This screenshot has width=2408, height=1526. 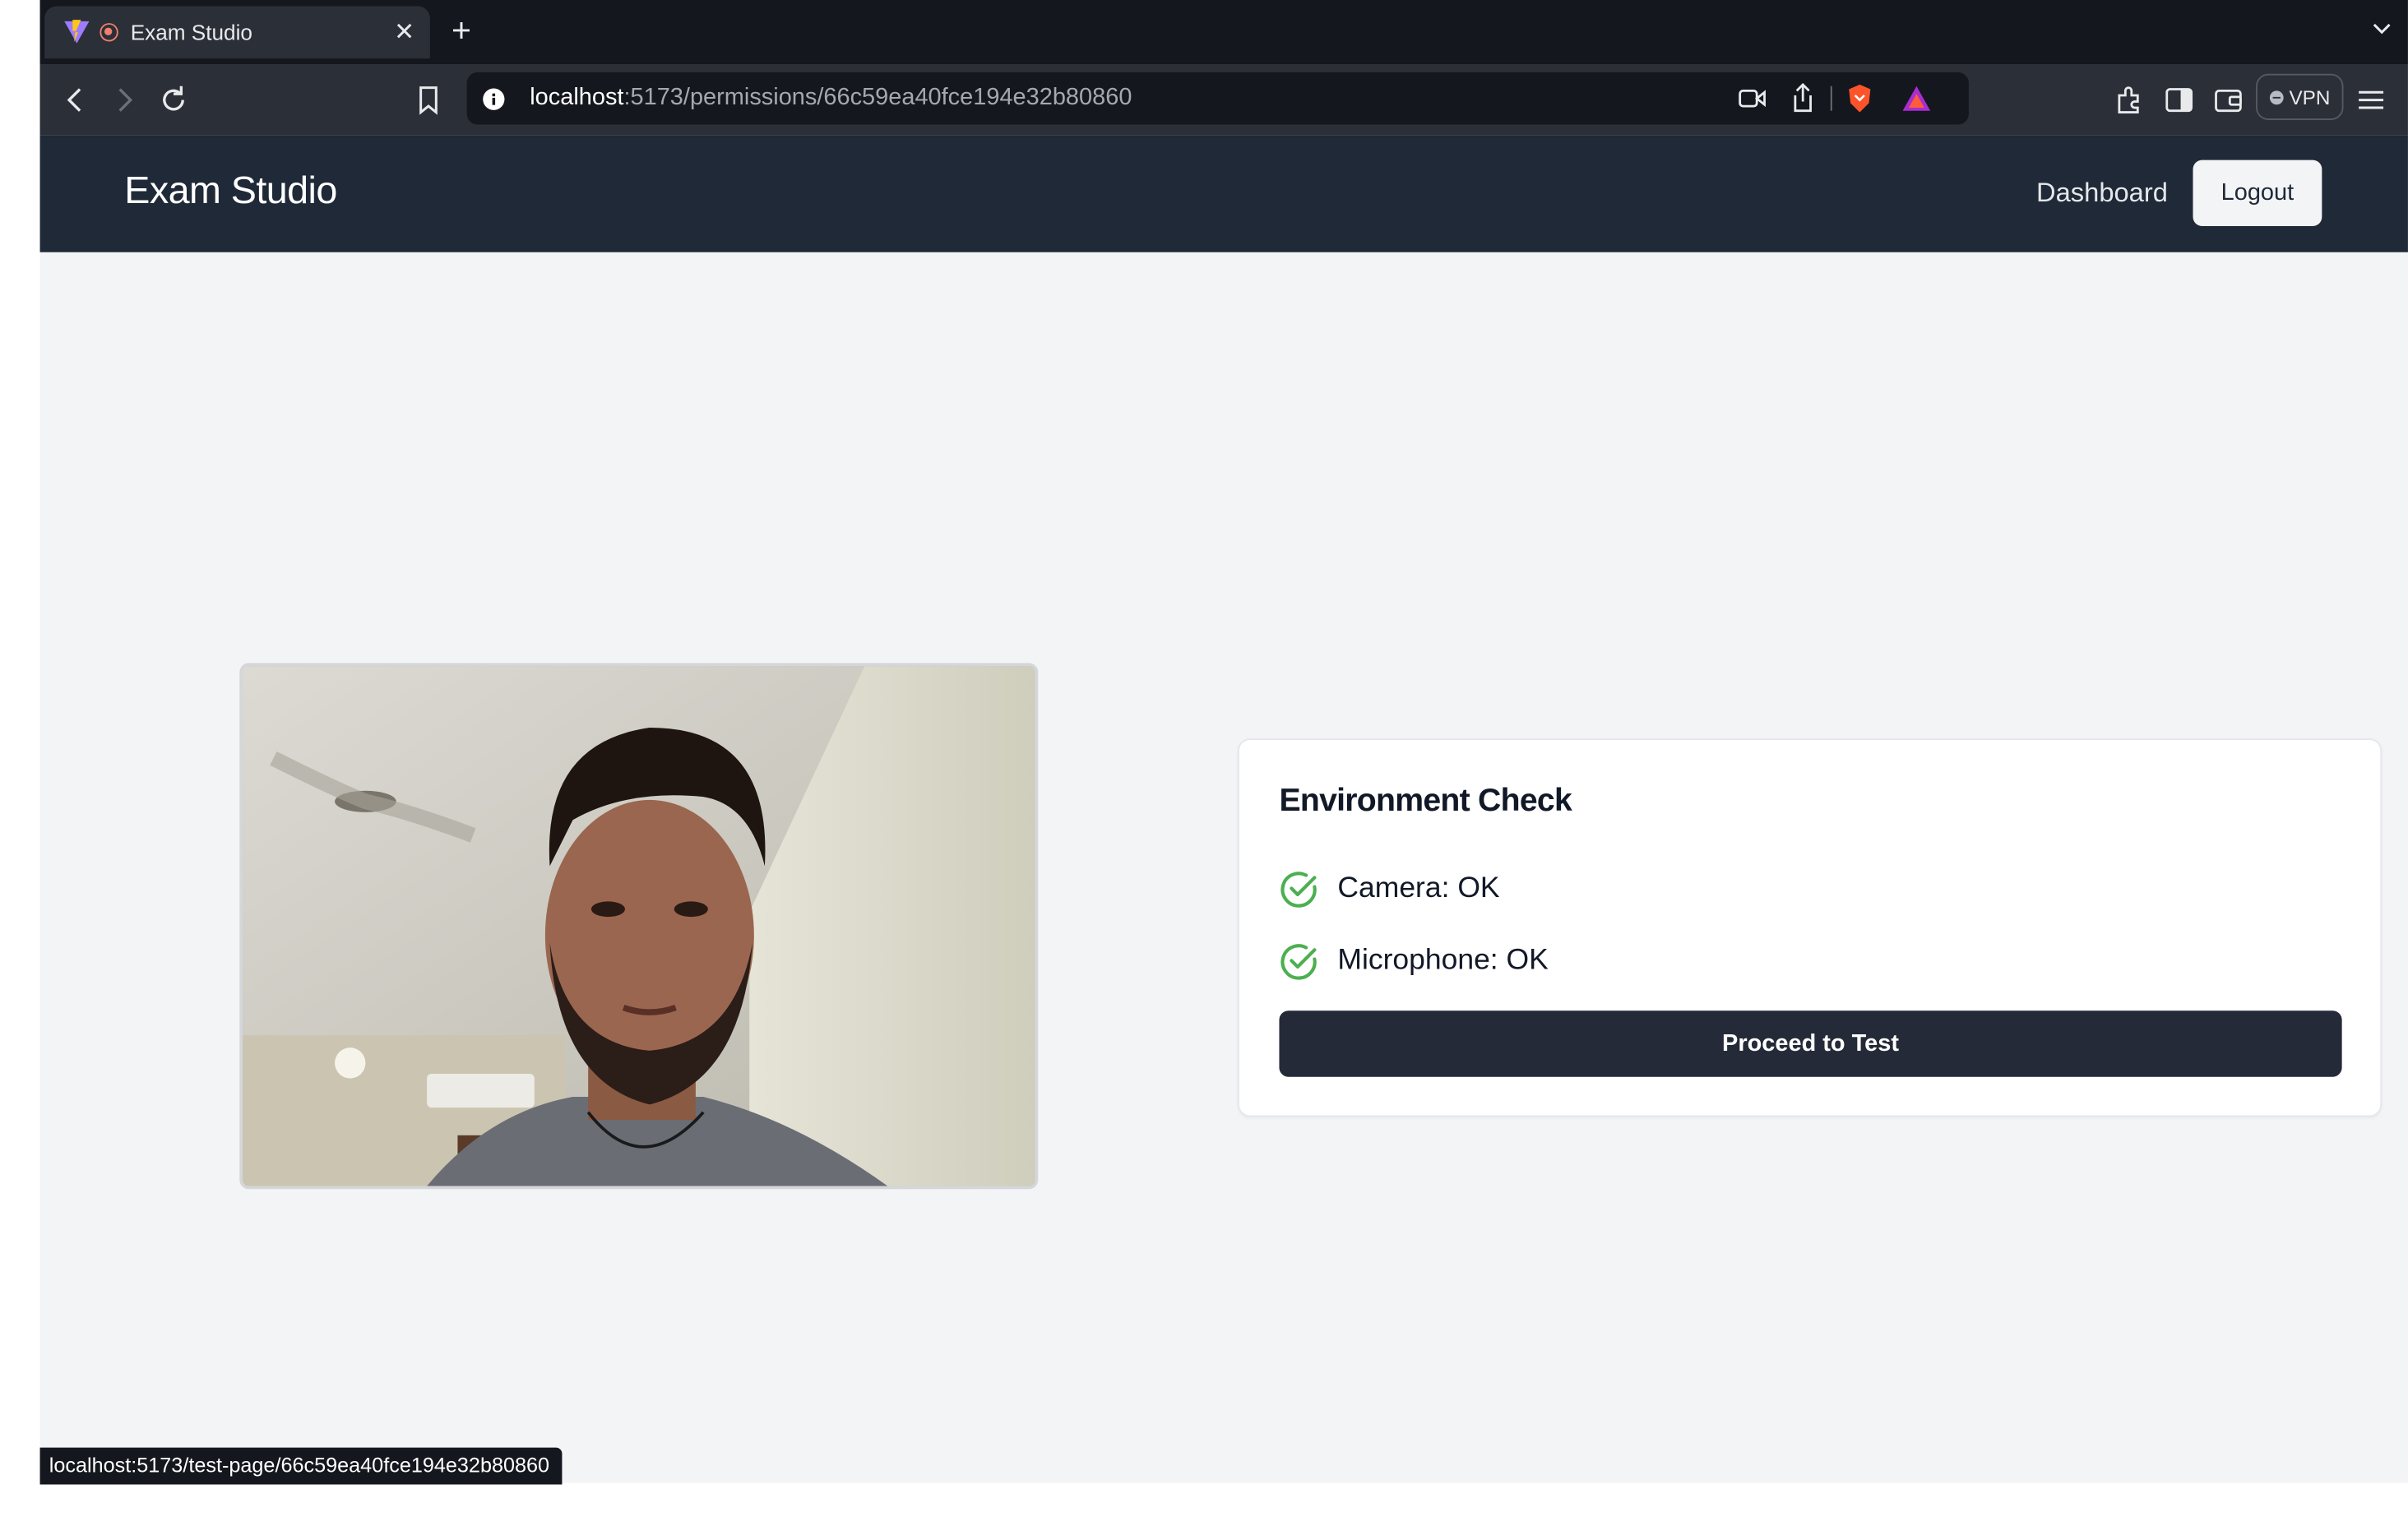 What do you see at coordinates (2310, 97) in the screenshot?
I see `vpn-label: VPN` at bounding box center [2310, 97].